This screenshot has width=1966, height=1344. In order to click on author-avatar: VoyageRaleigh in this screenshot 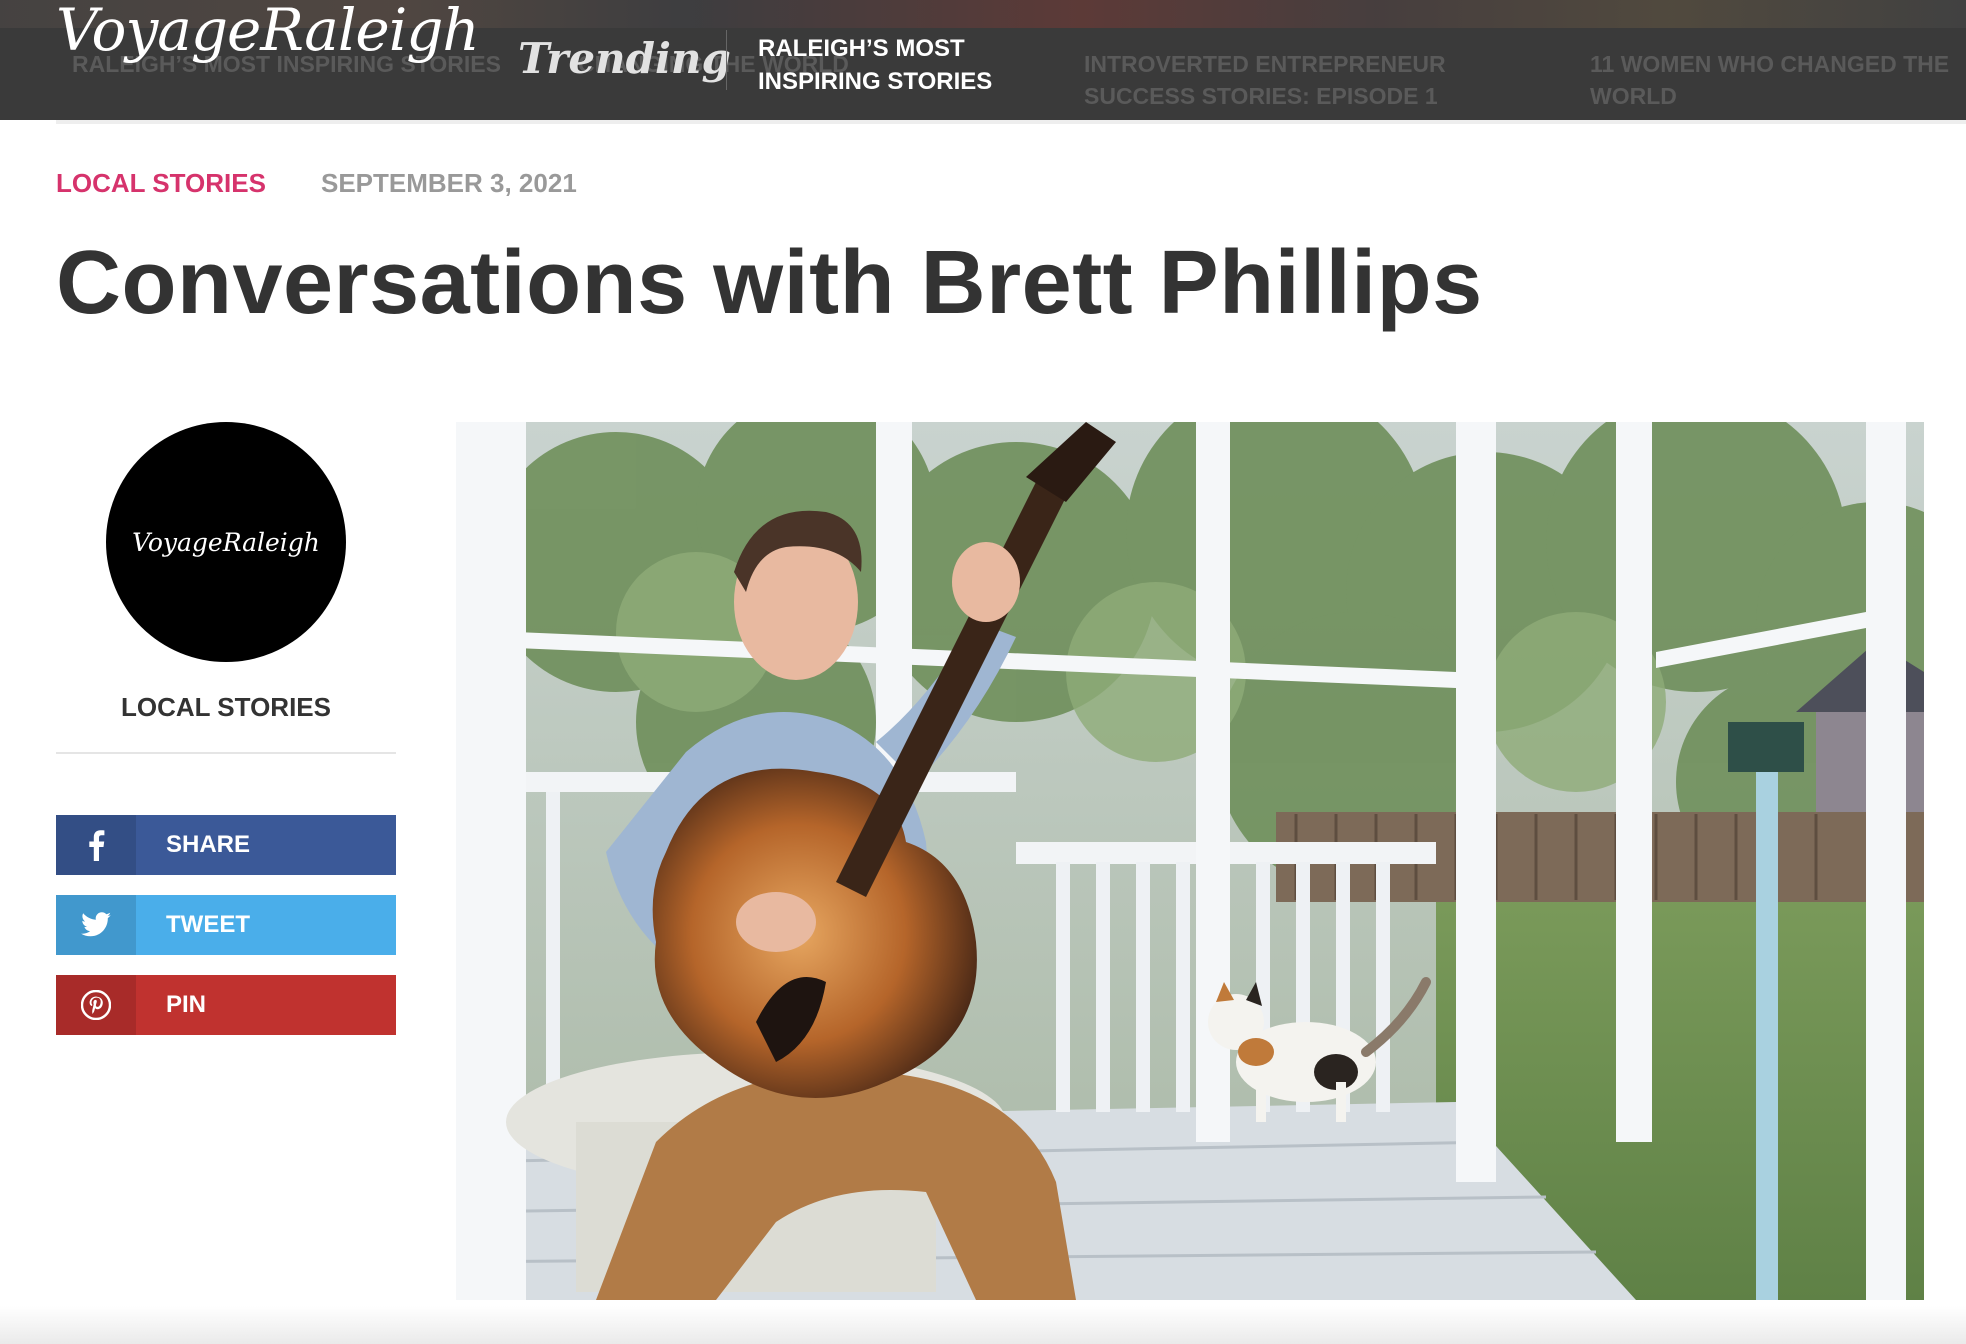, I will do `click(226, 542)`.